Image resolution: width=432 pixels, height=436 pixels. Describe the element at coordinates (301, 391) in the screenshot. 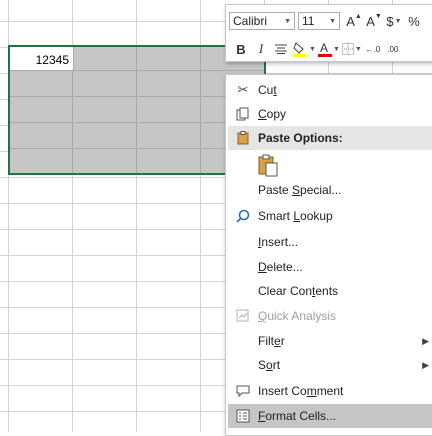

I see `menu-item-label: Insert Comment` at that location.